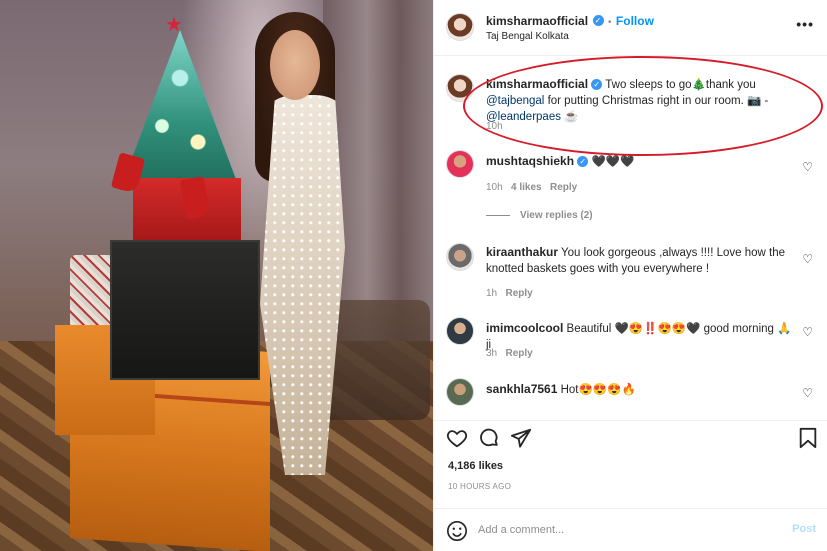 This screenshot has width=827, height=551. What do you see at coordinates (527, 36) in the screenshot?
I see `post-location: Taj Bengal Kolkata` at bounding box center [527, 36].